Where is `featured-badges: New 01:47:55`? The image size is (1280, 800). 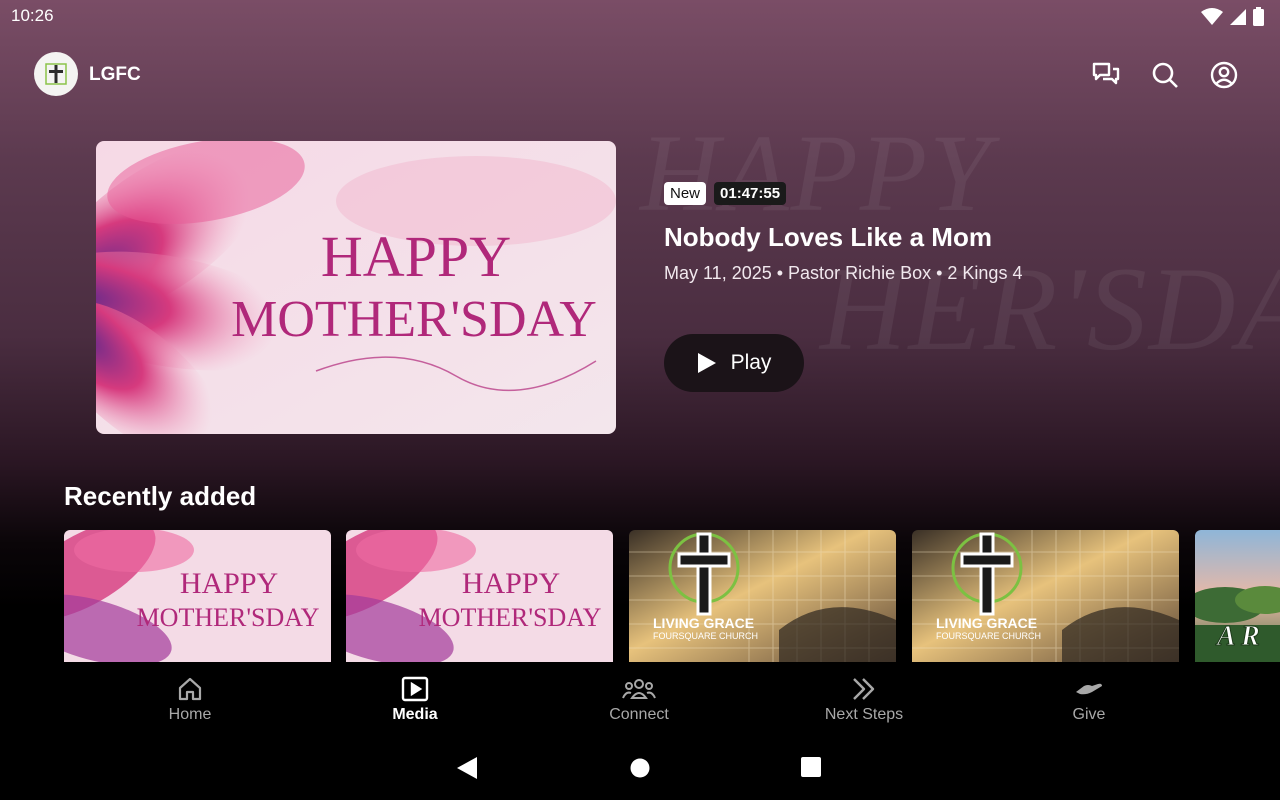 featured-badges: New 01:47:55 is located at coordinates (725, 193).